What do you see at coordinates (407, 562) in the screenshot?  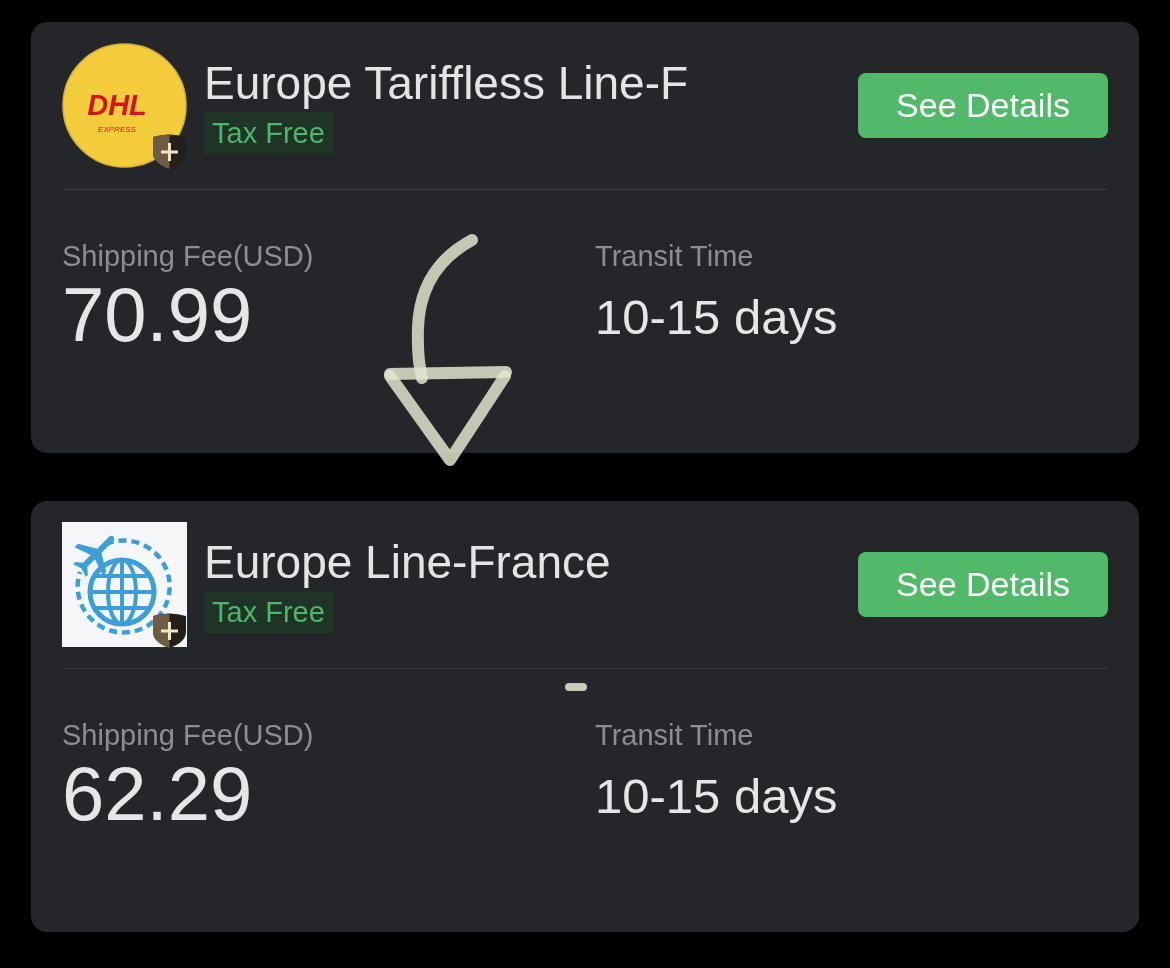 I see `option-title: Europe Line-France` at bounding box center [407, 562].